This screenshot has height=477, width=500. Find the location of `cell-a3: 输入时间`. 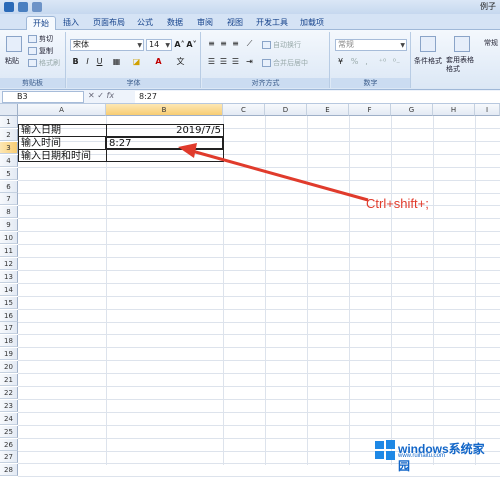

cell-a3: 输入时间 is located at coordinates (41, 144).